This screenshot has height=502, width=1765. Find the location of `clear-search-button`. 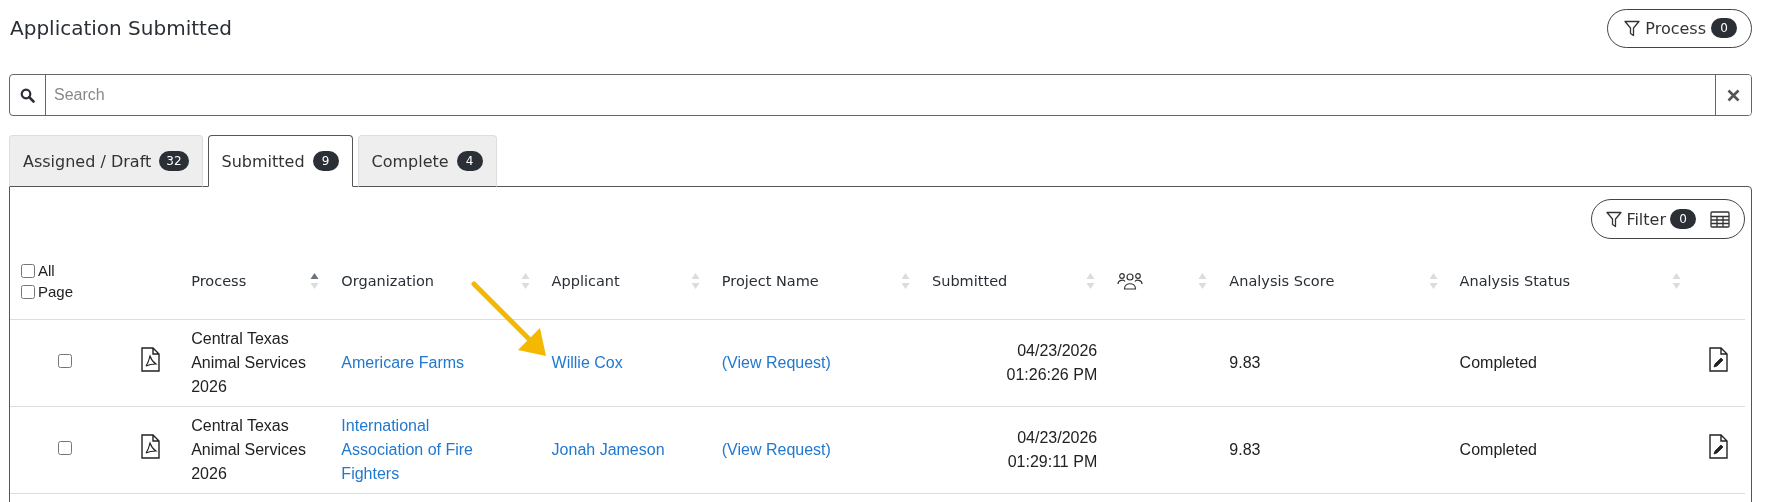

clear-search-button is located at coordinates (1733, 95).